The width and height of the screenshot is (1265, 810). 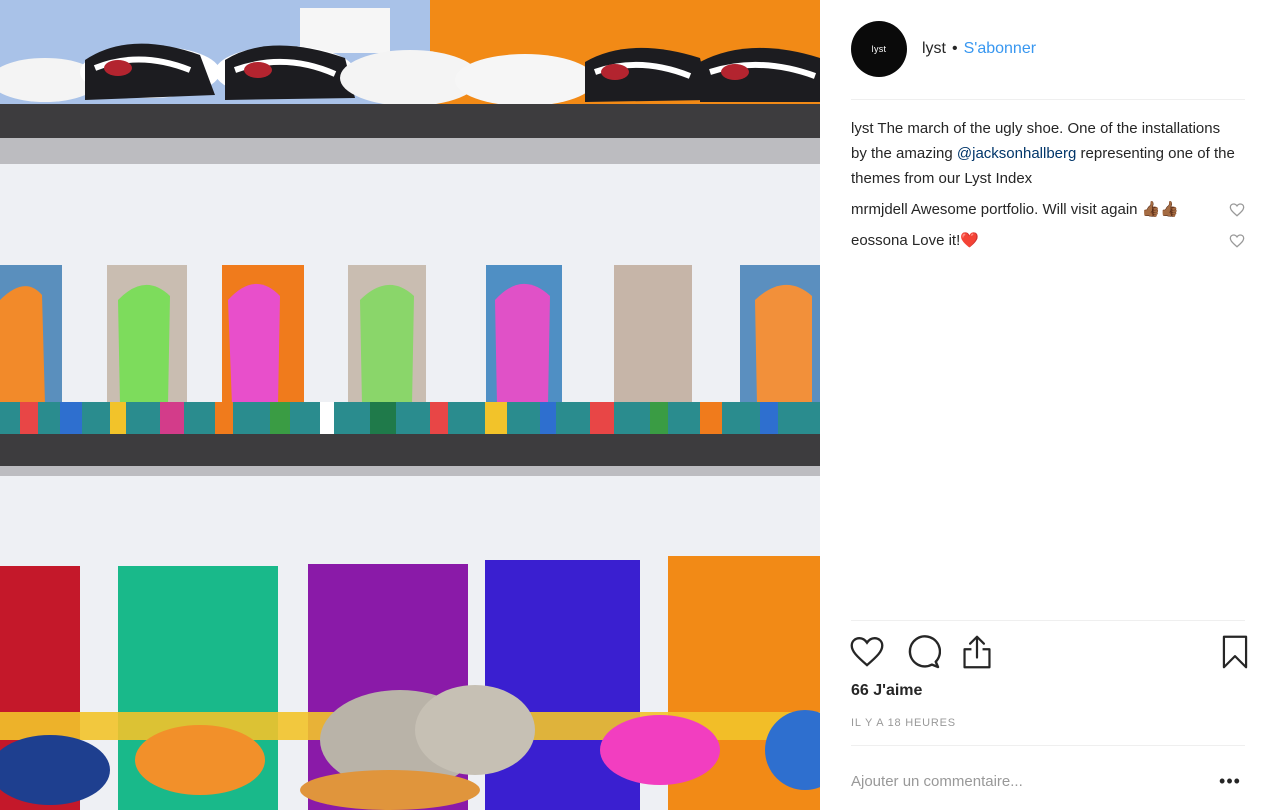 I want to click on save-button, so click(x=1235, y=652).